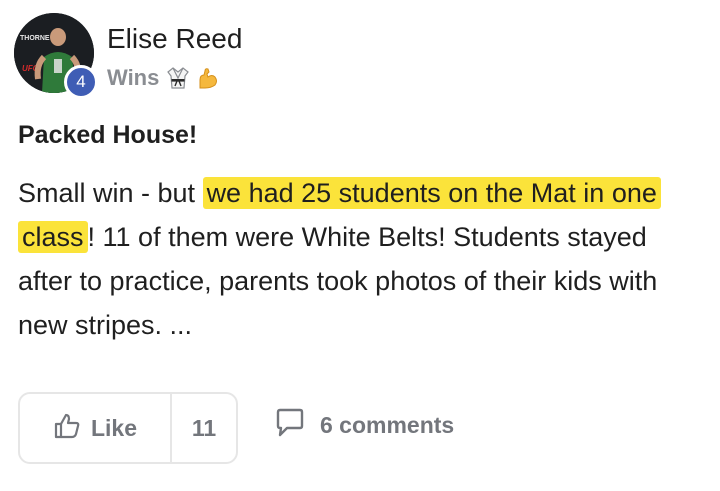  Describe the element at coordinates (108, 135) in the screenshot. I see `post-title: Packed House!` at that location.